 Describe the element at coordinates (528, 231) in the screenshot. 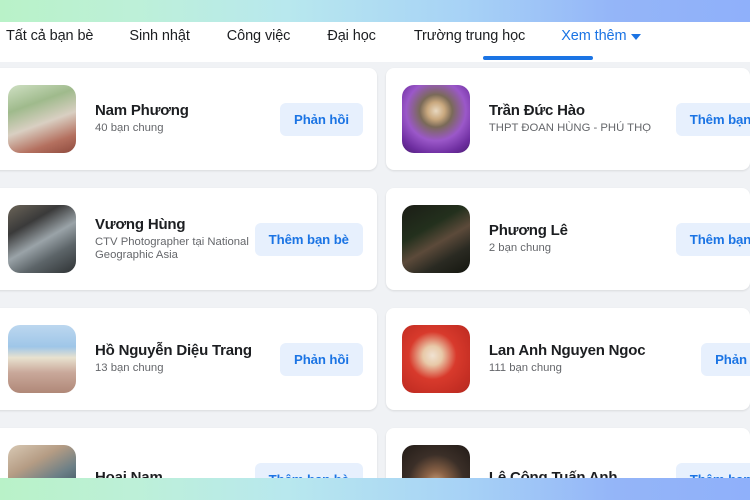

I see `friend-name: Phương Lê` at that location.